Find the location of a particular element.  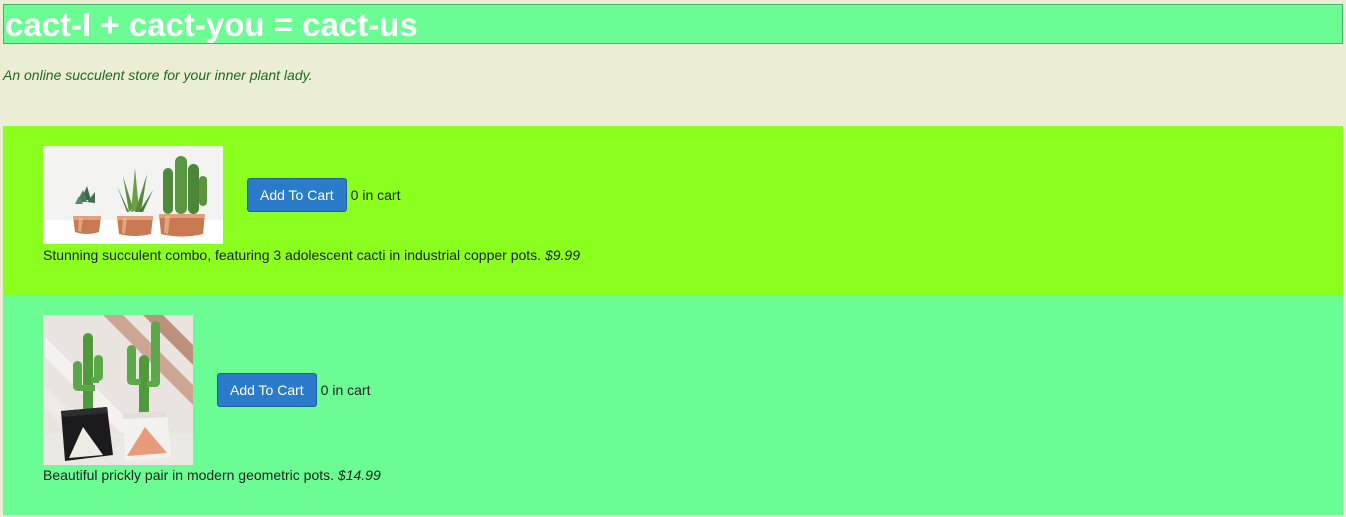

site-header: cact-I + cact-you = cact-us is located at coordinates (673, 24).